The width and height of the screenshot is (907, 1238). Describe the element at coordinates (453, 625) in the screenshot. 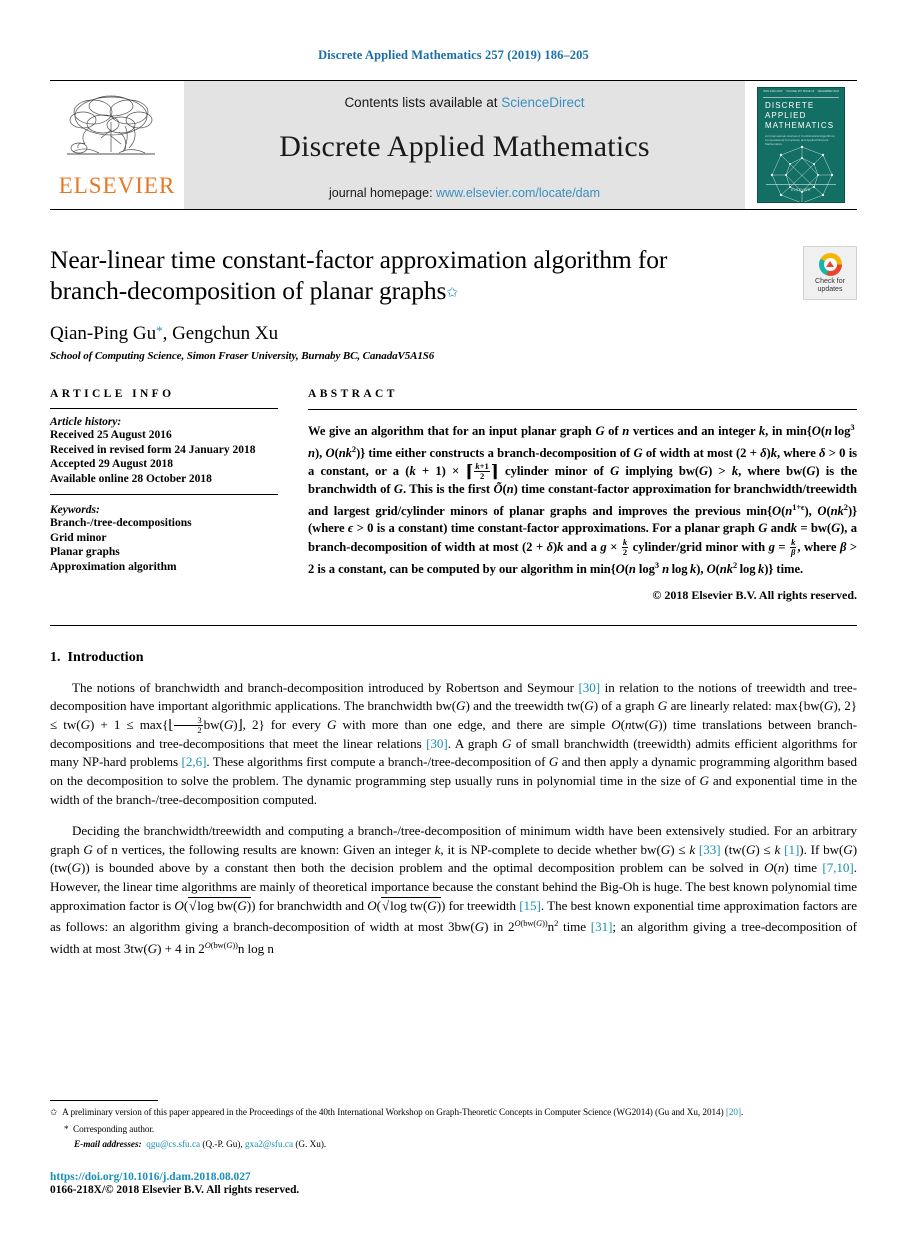

I see `abstract-bottom-divider` at that location.